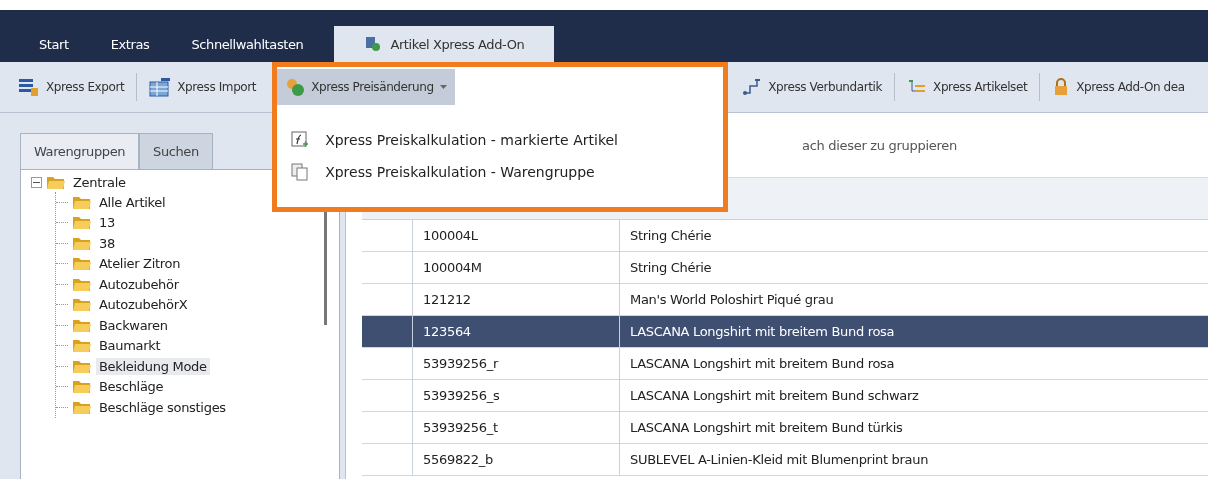 The height and width of the screenshot is (479, 1208). What do you see at coordinates (140, 264) in the screenshot?
I see `tree-item: Atelier Zitron` at bounding box center [140, 264].